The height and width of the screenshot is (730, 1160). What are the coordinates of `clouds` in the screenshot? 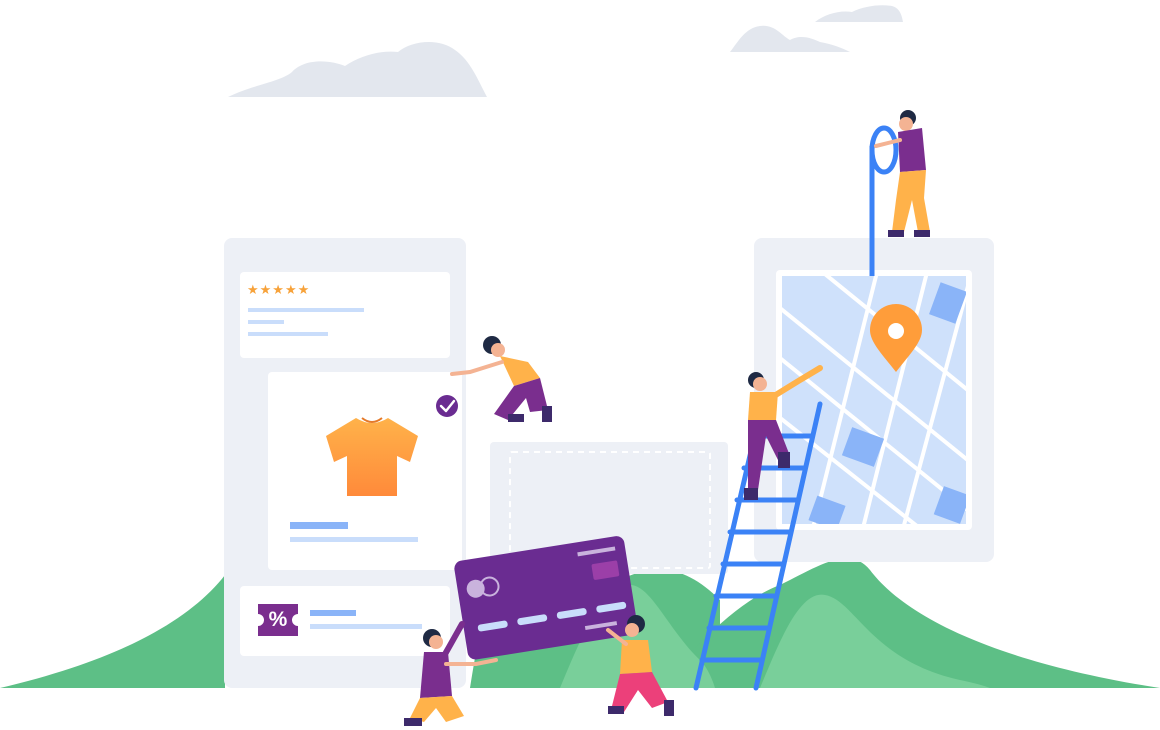 It's located at (565, 51).